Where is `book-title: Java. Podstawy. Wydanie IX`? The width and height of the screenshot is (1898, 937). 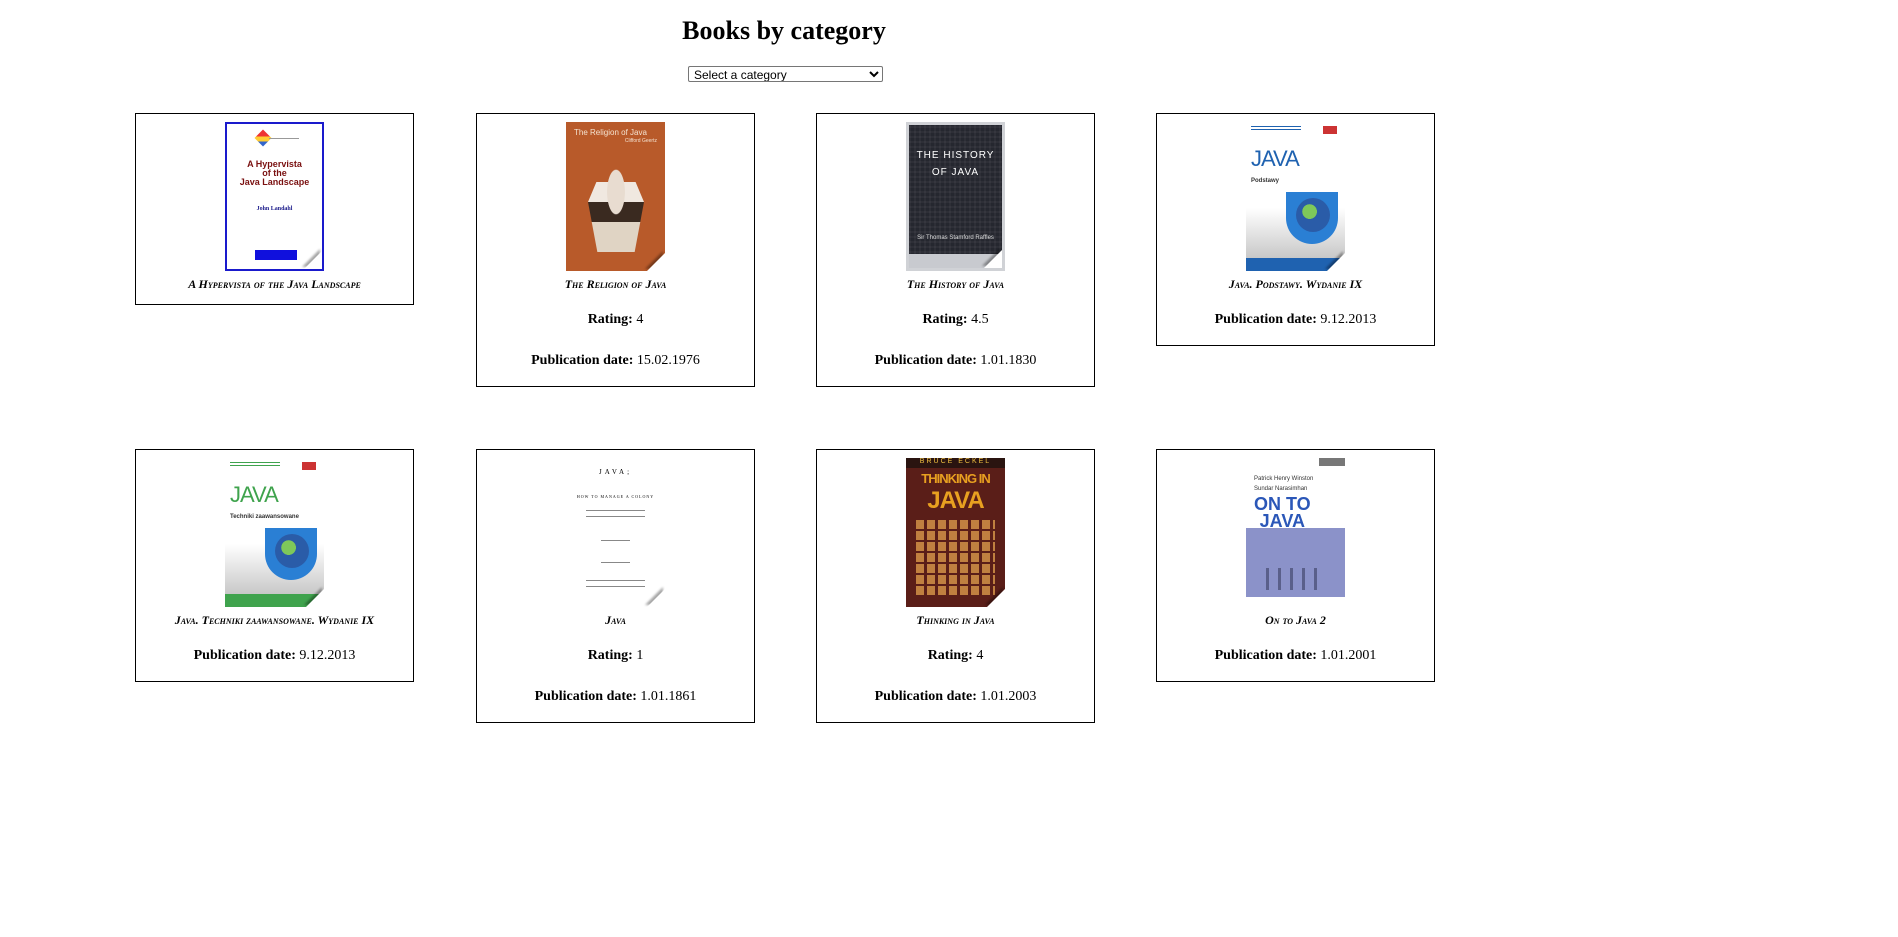 book-title: Java. Podstawy. Wydanie IX is located at coordinates (1295, 284).